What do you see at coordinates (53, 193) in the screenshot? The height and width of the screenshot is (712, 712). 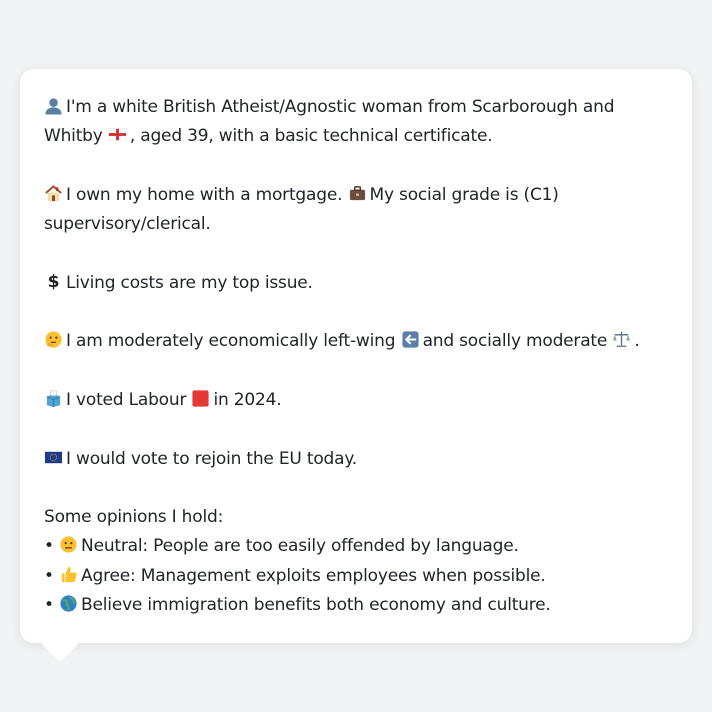 I see `house-icon` at bounding box center [53, 193].